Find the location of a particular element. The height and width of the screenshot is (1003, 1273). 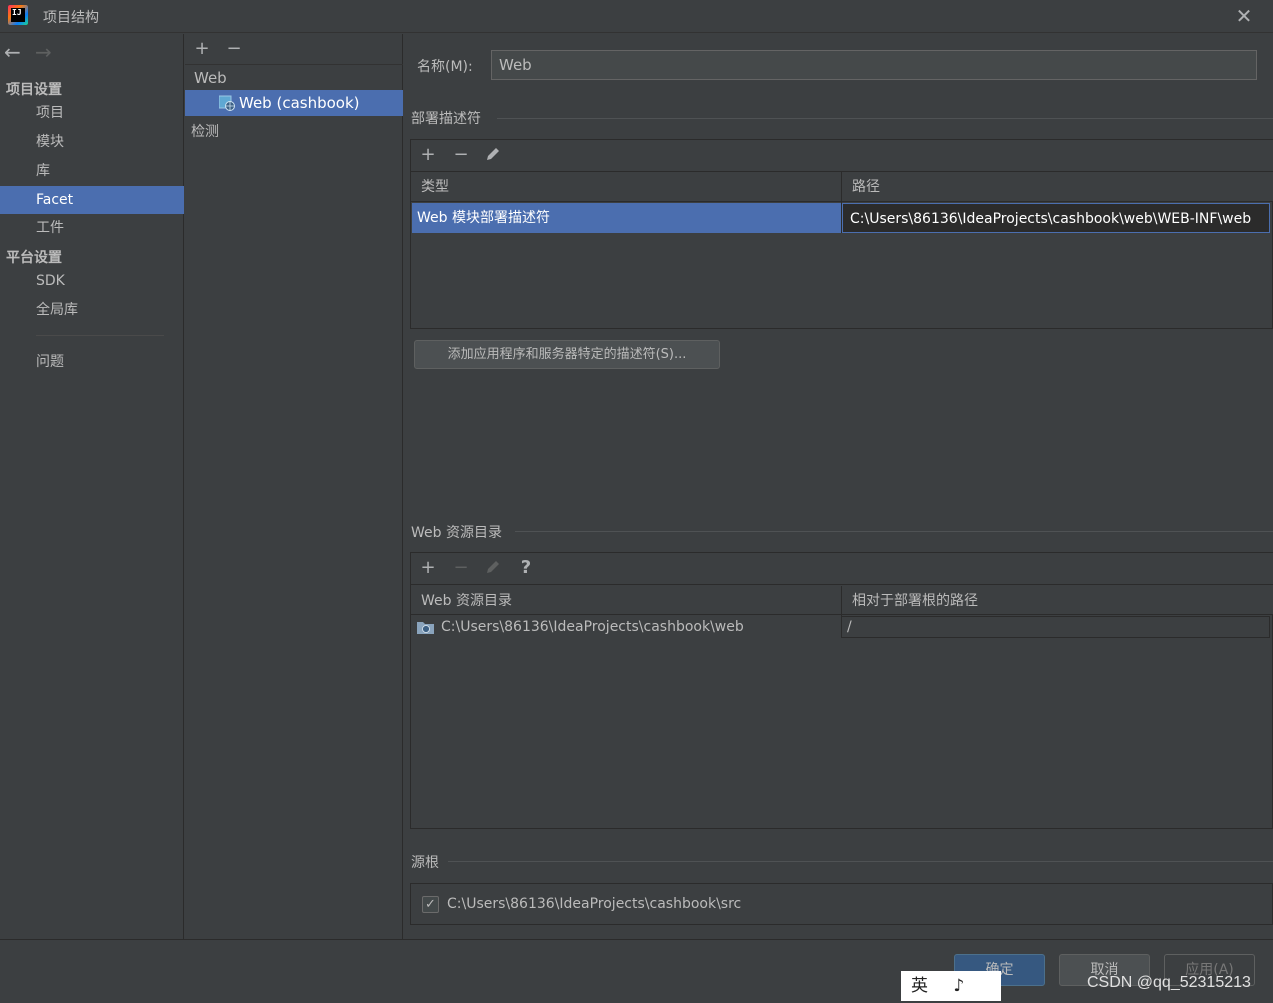

web-resource-dirs-title: Web 资源目录 is located at coordinates (456, 533).